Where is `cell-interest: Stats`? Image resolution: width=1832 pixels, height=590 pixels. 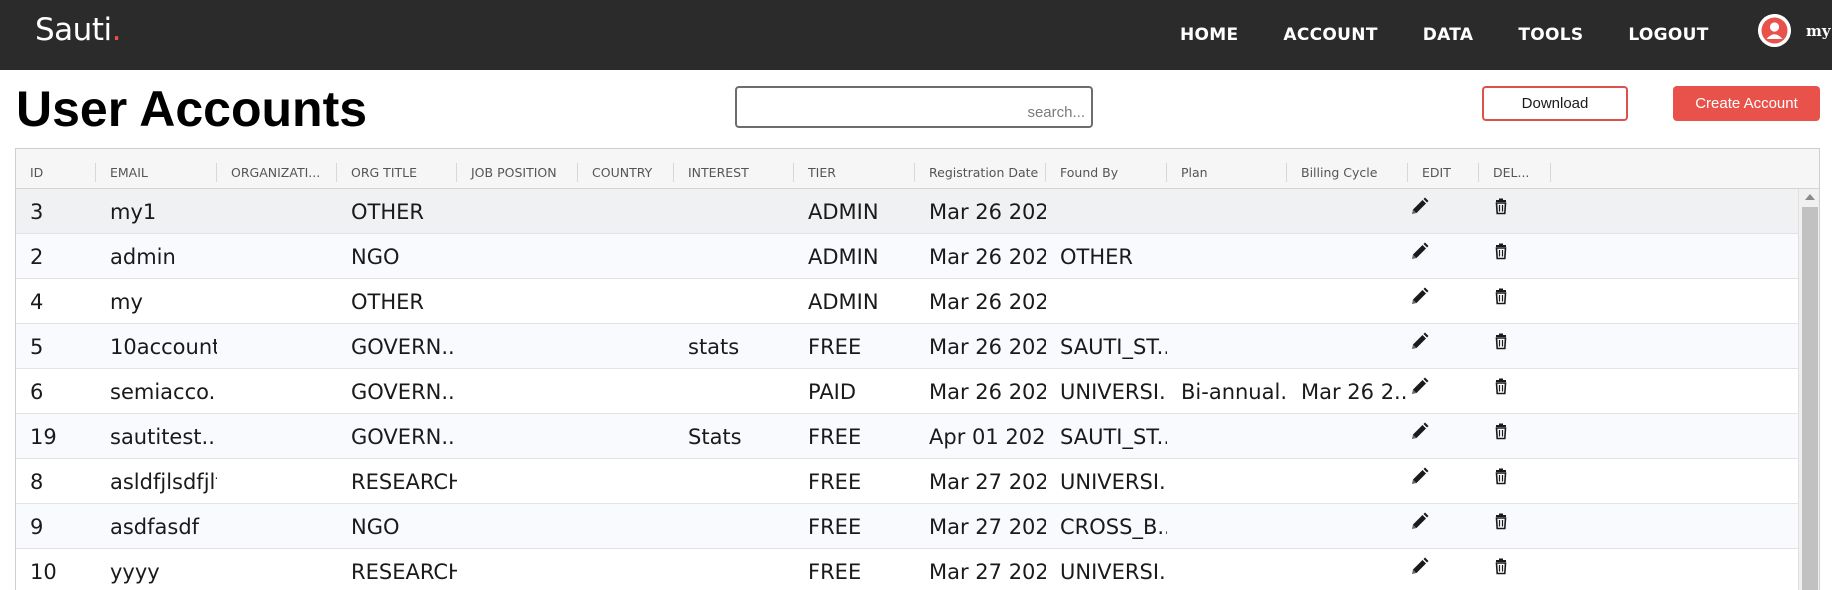
cell-interest: Stats is located at coordinates (715, 437).